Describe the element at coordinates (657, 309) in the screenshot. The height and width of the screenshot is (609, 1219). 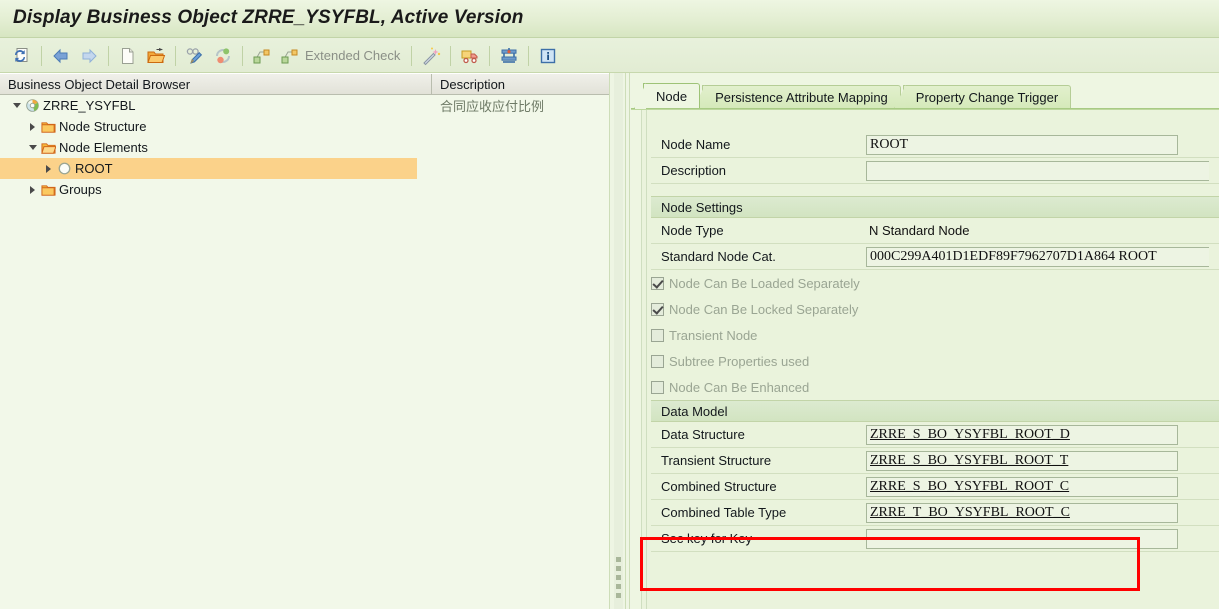
I see `checkbox-node-can-be-locked-separately` at that location.